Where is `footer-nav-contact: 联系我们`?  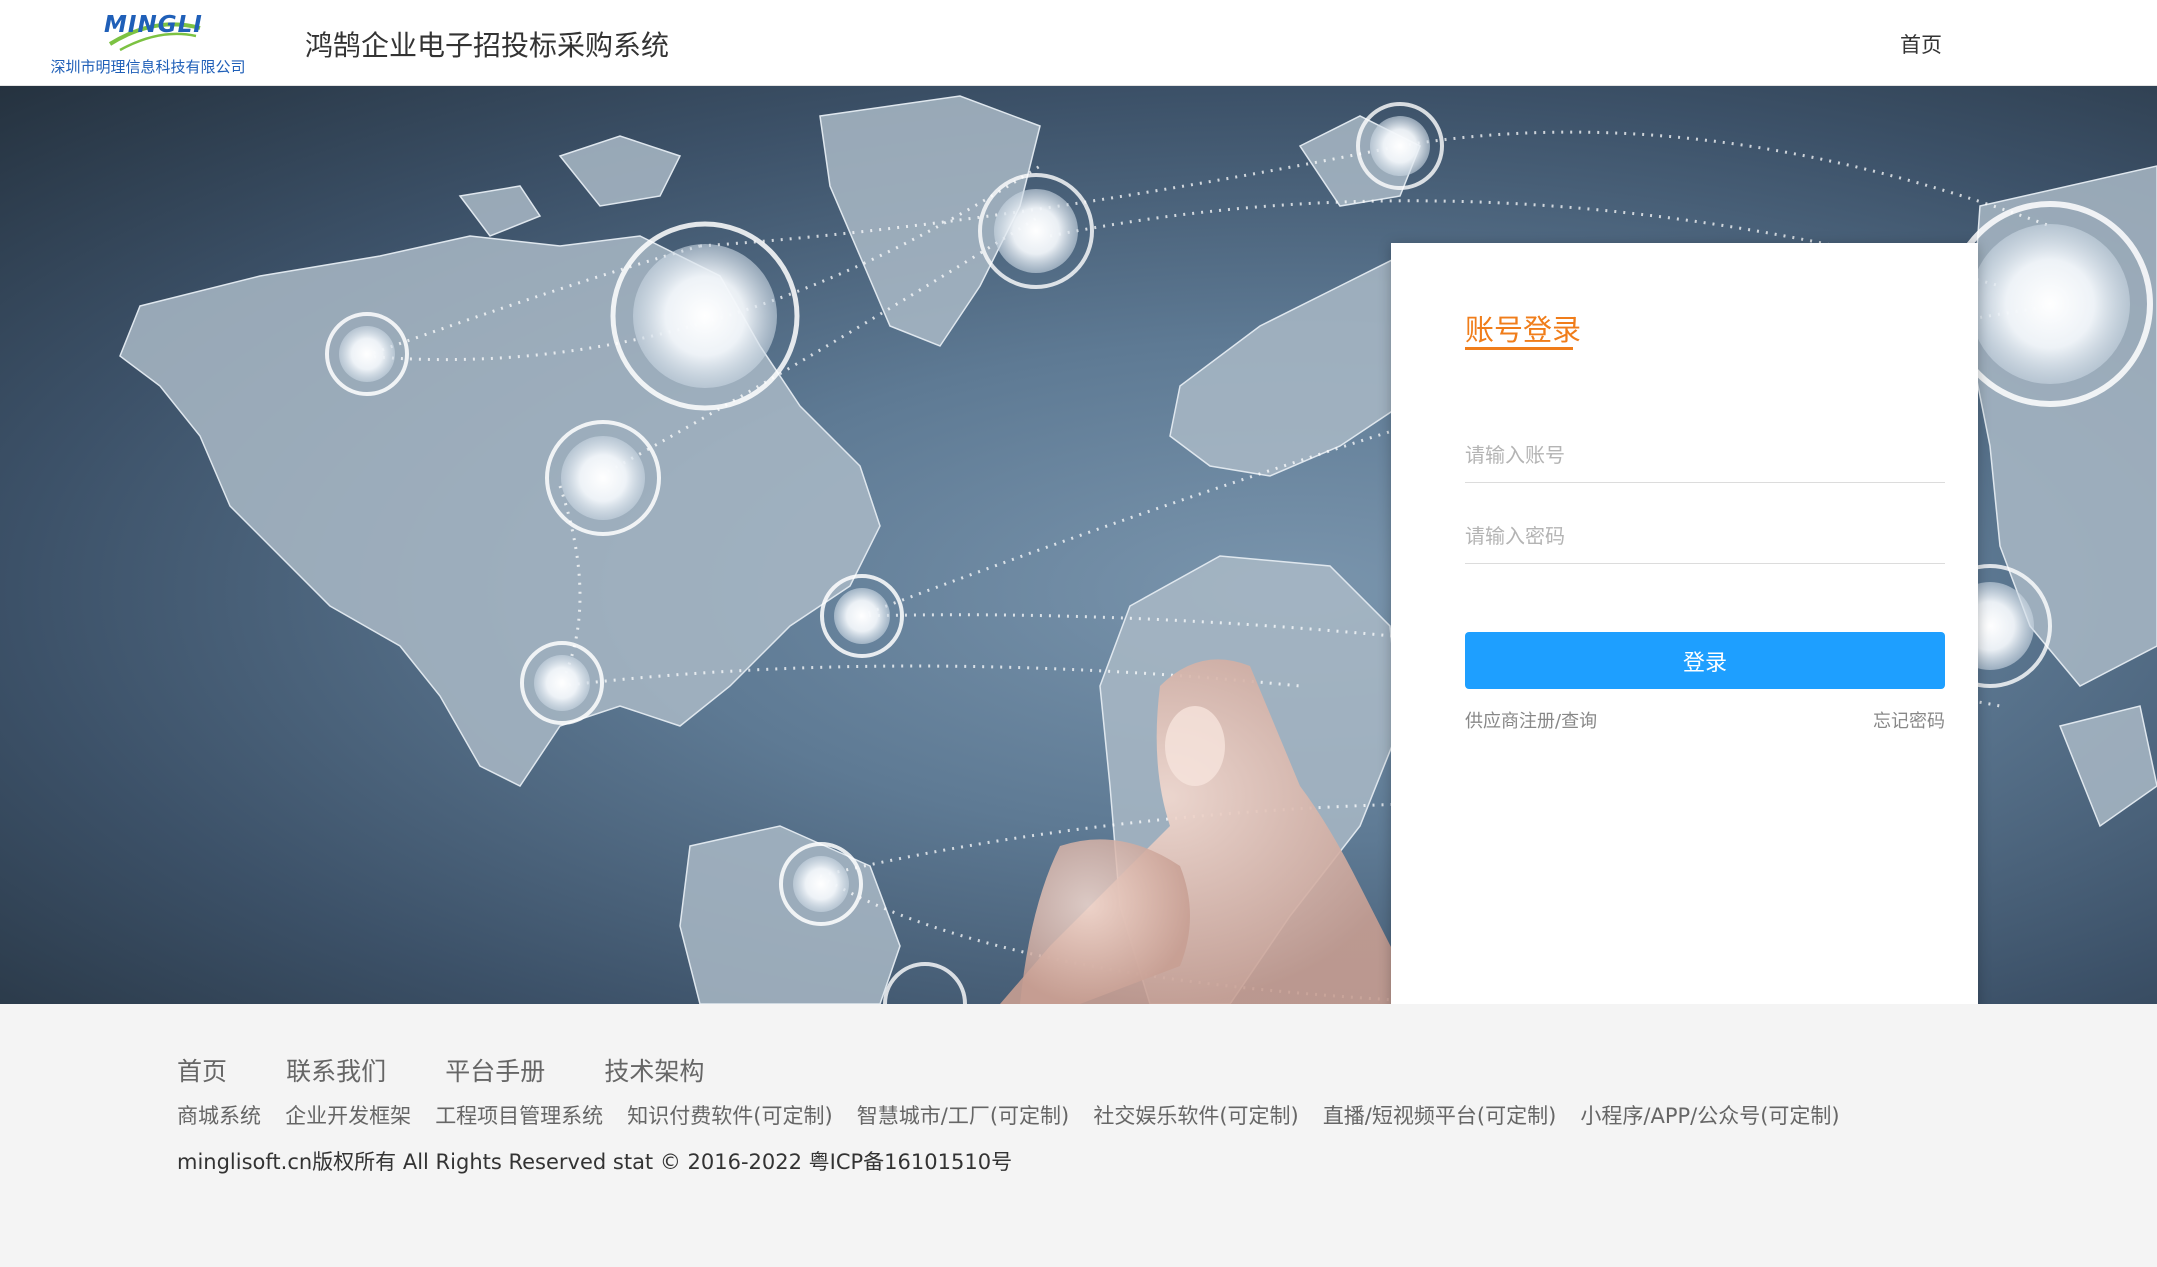 footer-nav-contact: 联系我们 is located at coordinates (336, 1070).